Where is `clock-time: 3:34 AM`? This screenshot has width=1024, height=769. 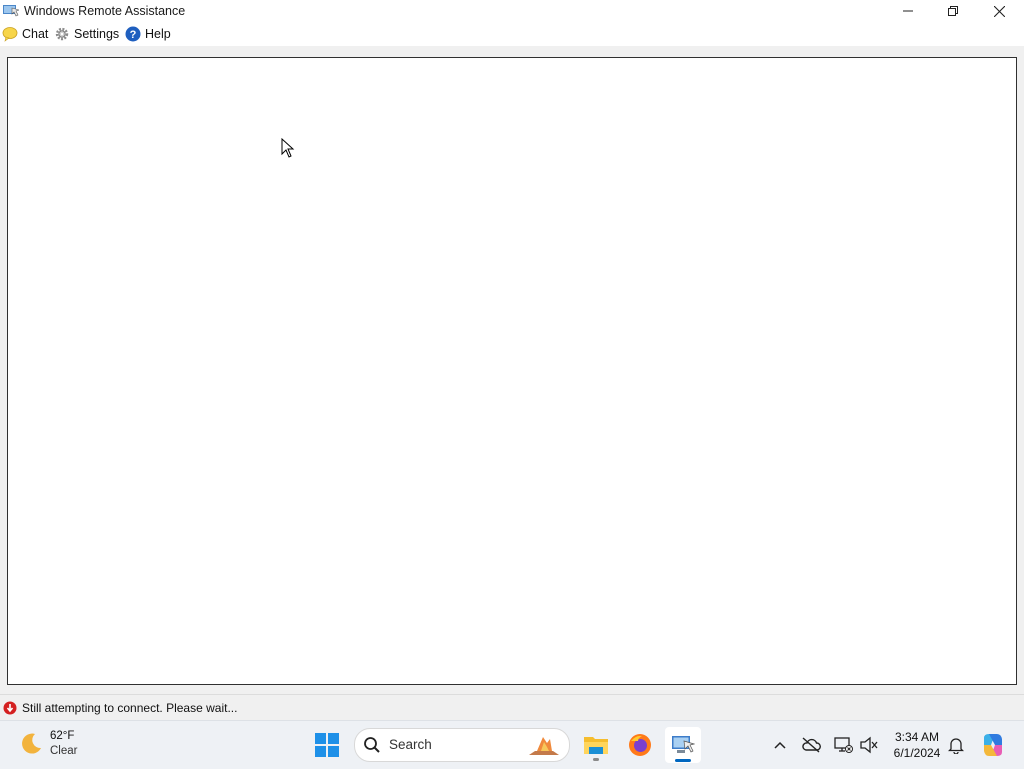 clock-time: 3:34 AM is located at coordinates (917, 737).